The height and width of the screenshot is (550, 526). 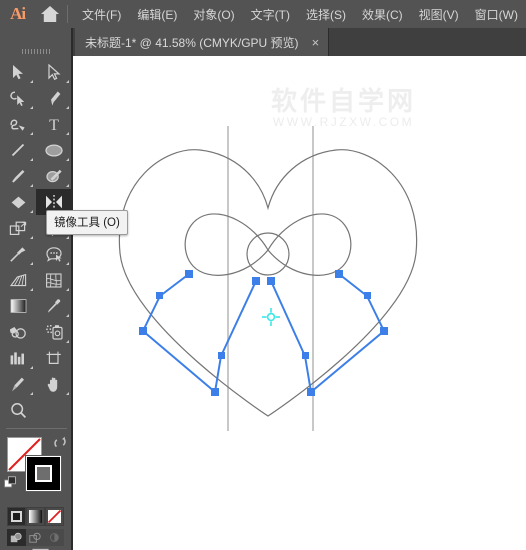 What do you see at coordinates (50, 14) in the screenshot?
I see `home-icon` at bounding box center [50, 14].